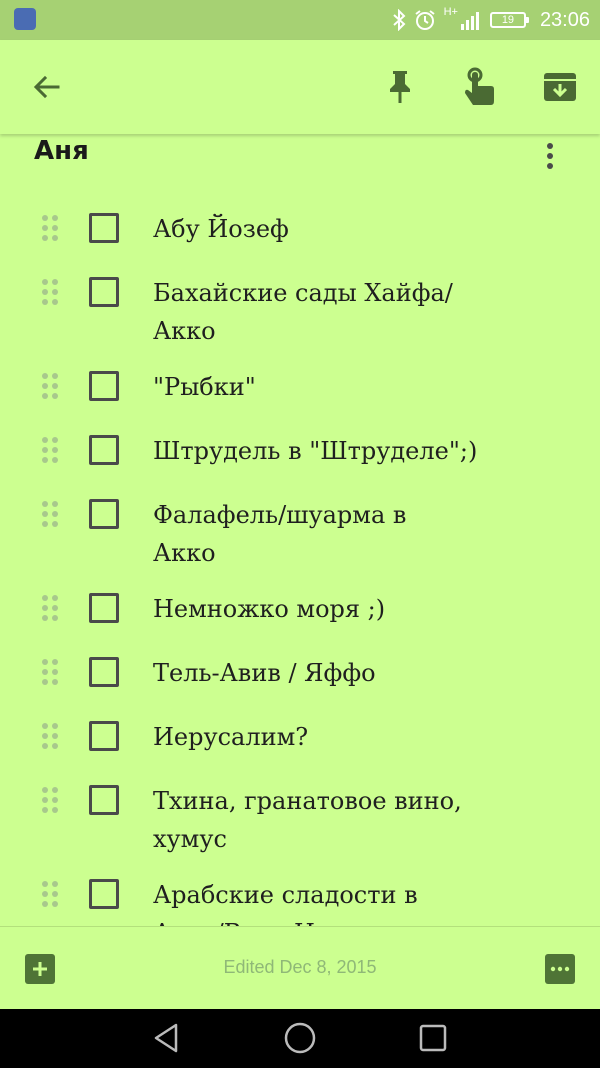  I want to click on more-actions-button, so click(560, 969).